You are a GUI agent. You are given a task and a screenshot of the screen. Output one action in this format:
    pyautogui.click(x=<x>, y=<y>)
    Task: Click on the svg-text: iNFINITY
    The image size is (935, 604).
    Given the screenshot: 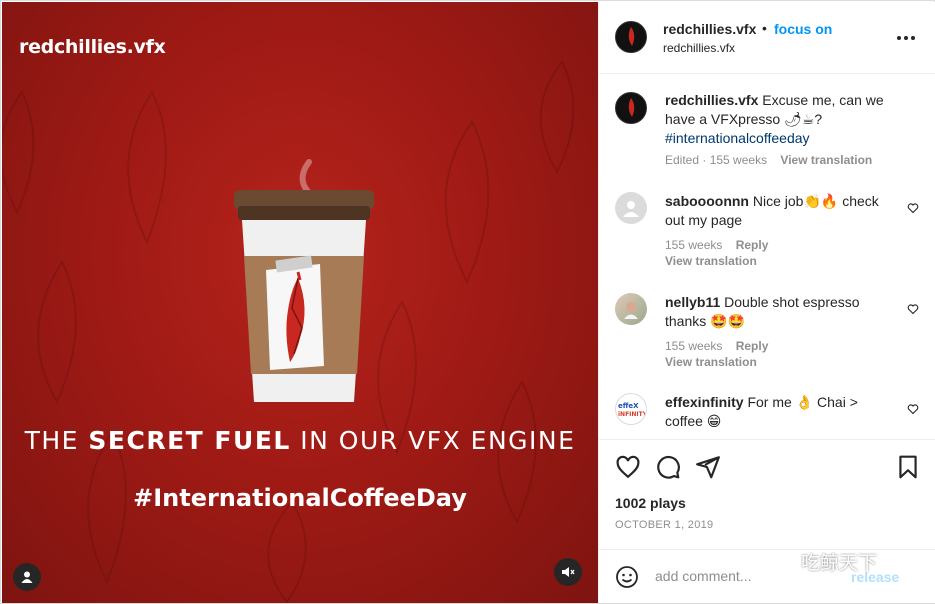 What is the action you would take?
    pyautogui.click(x=631, y=414)
    